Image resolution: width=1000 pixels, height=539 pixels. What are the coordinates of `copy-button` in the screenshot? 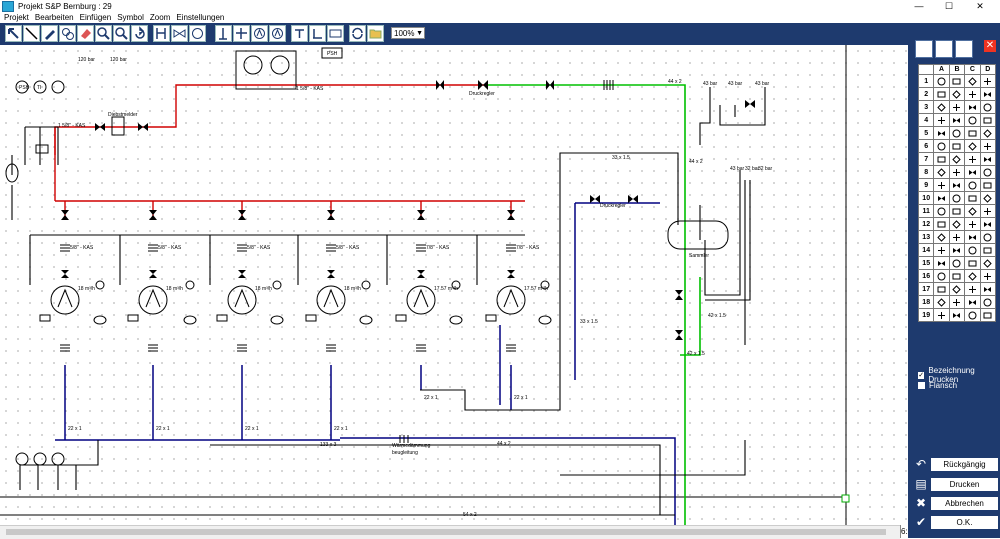 It's located at (67, 33).